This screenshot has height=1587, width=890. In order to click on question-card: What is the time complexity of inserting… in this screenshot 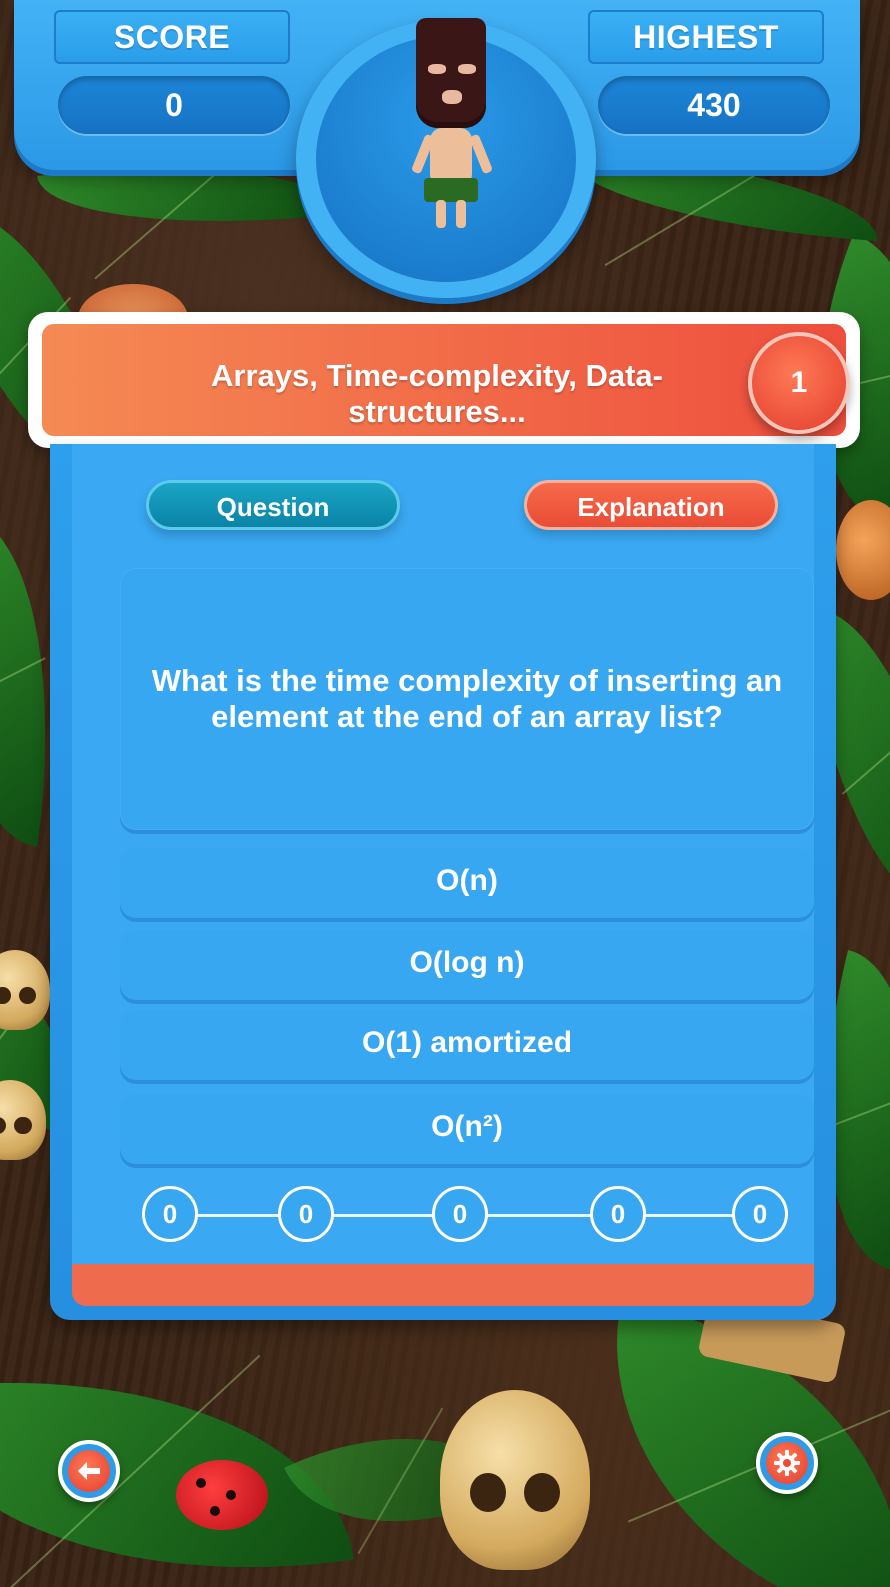, I will do `click(467, 699)`.